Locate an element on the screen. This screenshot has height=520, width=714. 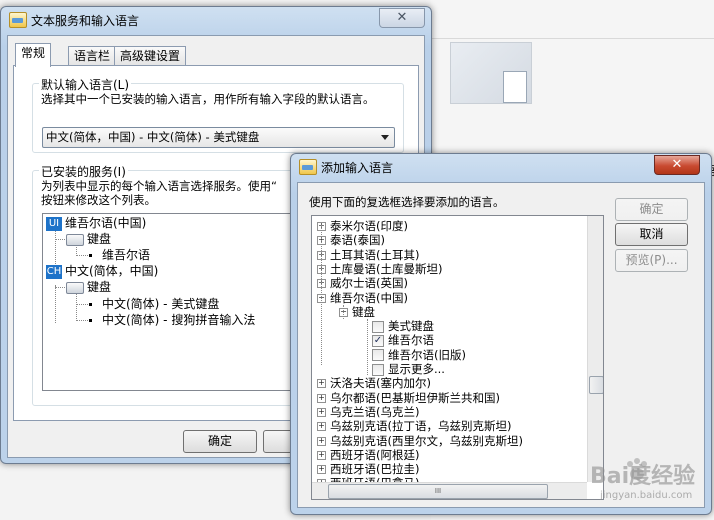
tree-item-chinese-keyboard: 键盘 is located at coordinates (88, 287).